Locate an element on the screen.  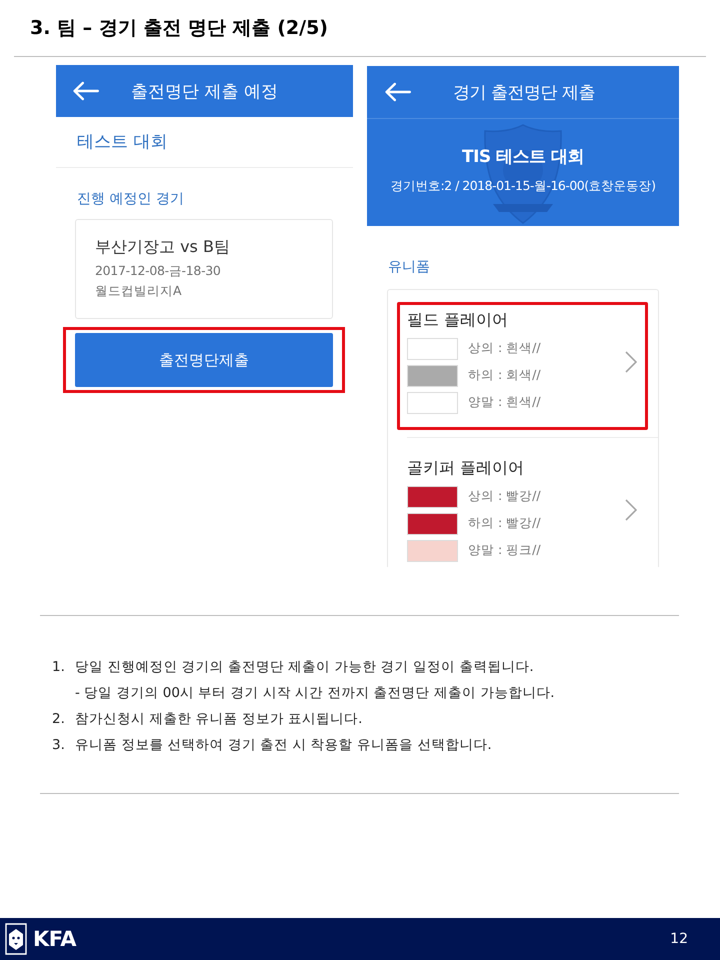
note-number: 1. is located at coordinates (59, 667).